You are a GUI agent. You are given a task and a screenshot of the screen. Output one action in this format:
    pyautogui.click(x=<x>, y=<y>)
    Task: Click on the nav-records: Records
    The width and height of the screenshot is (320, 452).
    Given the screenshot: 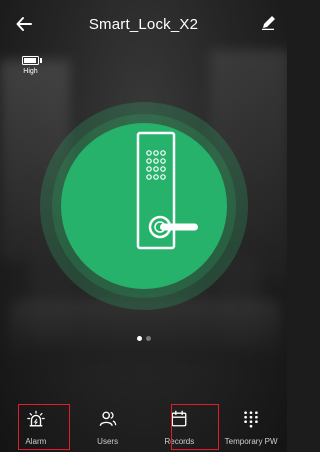 What is the action you would take?
    pyautogui.click(x=180, y=423)
    